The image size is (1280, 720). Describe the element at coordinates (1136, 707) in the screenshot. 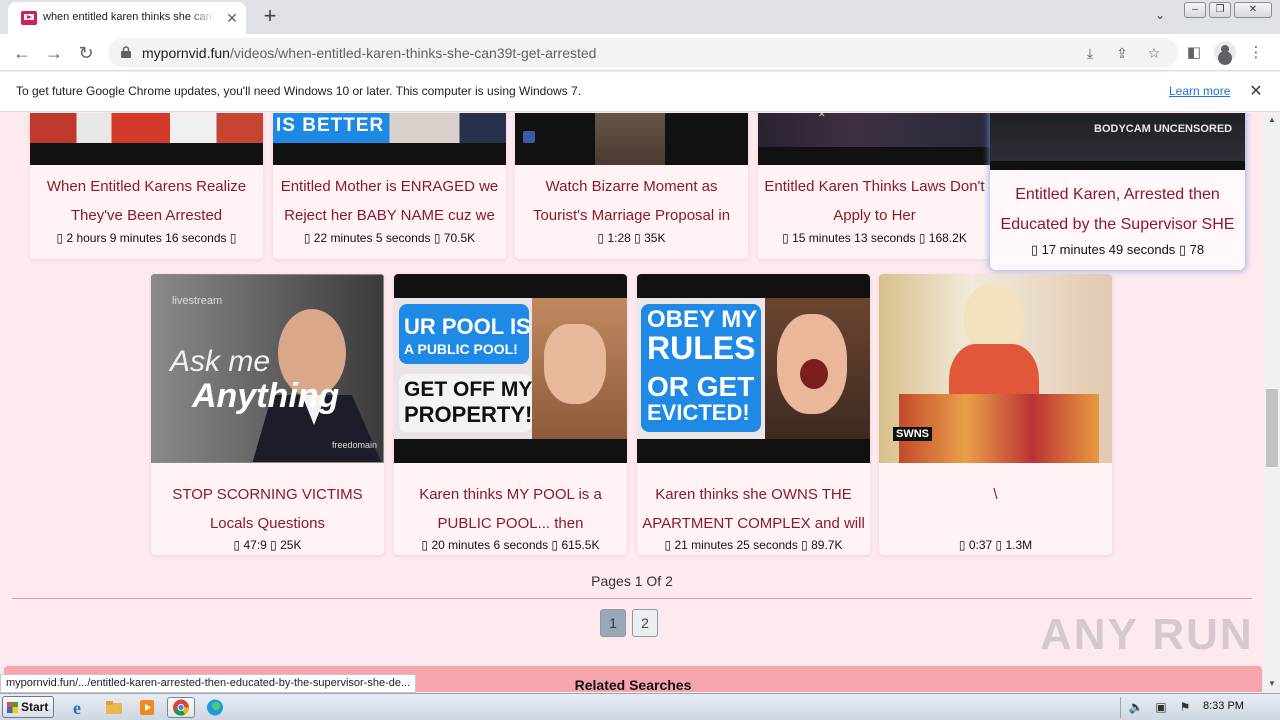

I see `volume-icon: 🔈` at that location.